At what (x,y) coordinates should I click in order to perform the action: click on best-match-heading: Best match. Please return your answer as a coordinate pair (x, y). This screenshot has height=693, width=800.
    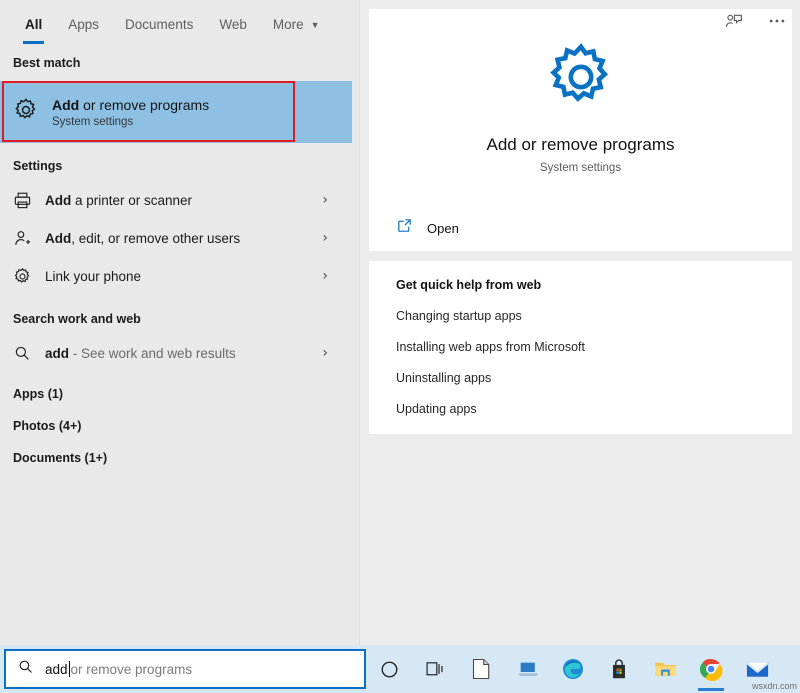
    Looking at the image, I should click on (47, 63).